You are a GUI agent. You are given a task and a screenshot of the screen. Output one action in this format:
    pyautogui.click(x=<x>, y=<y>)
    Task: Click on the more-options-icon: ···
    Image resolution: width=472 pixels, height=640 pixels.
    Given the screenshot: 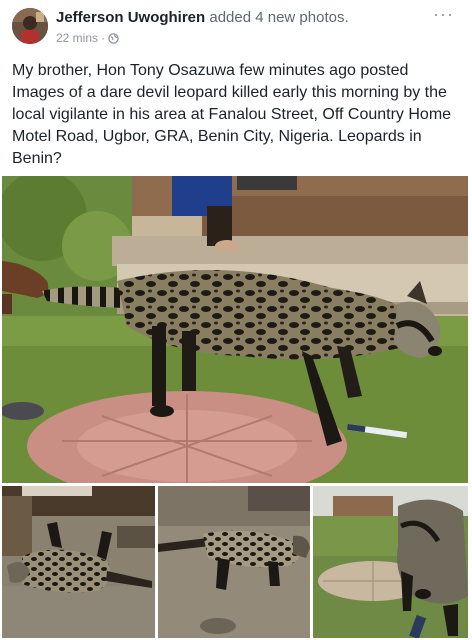 What is the action you would take?
    pyautogui.click(x=443, y=14)
    